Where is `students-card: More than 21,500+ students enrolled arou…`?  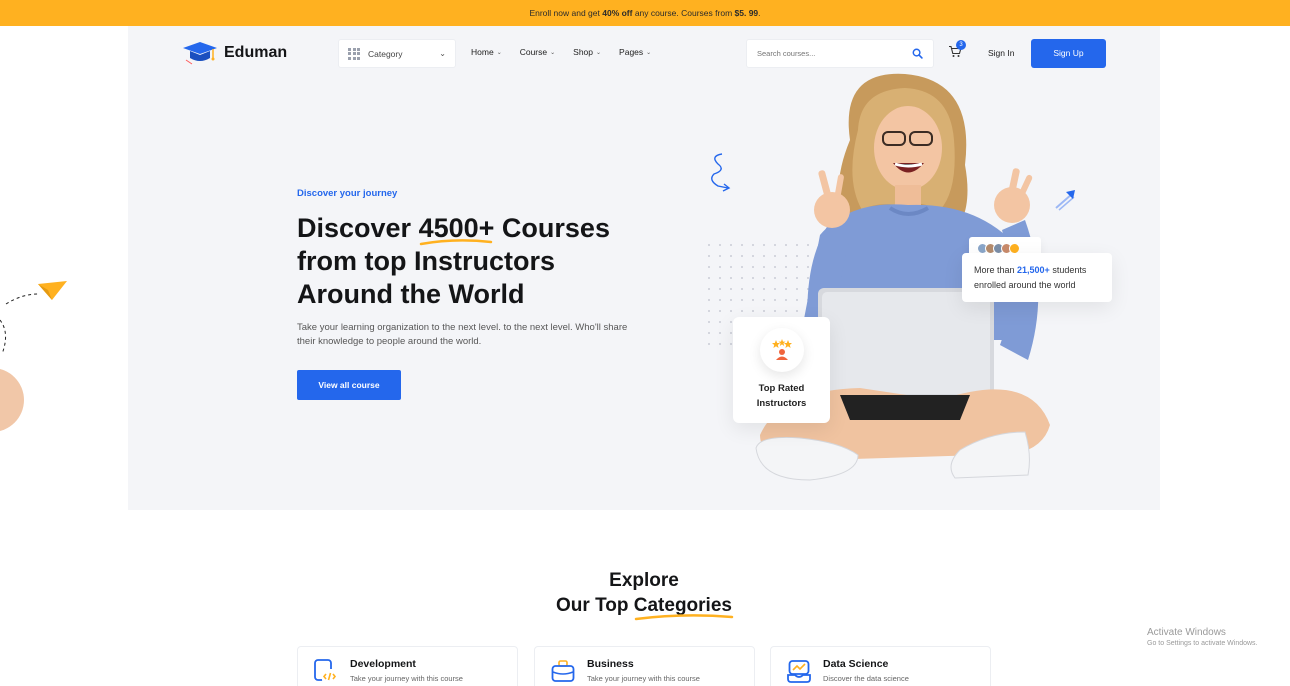
students-card: More than 21,500+ students enrolled arou… is located at coordinates (1037, 277).